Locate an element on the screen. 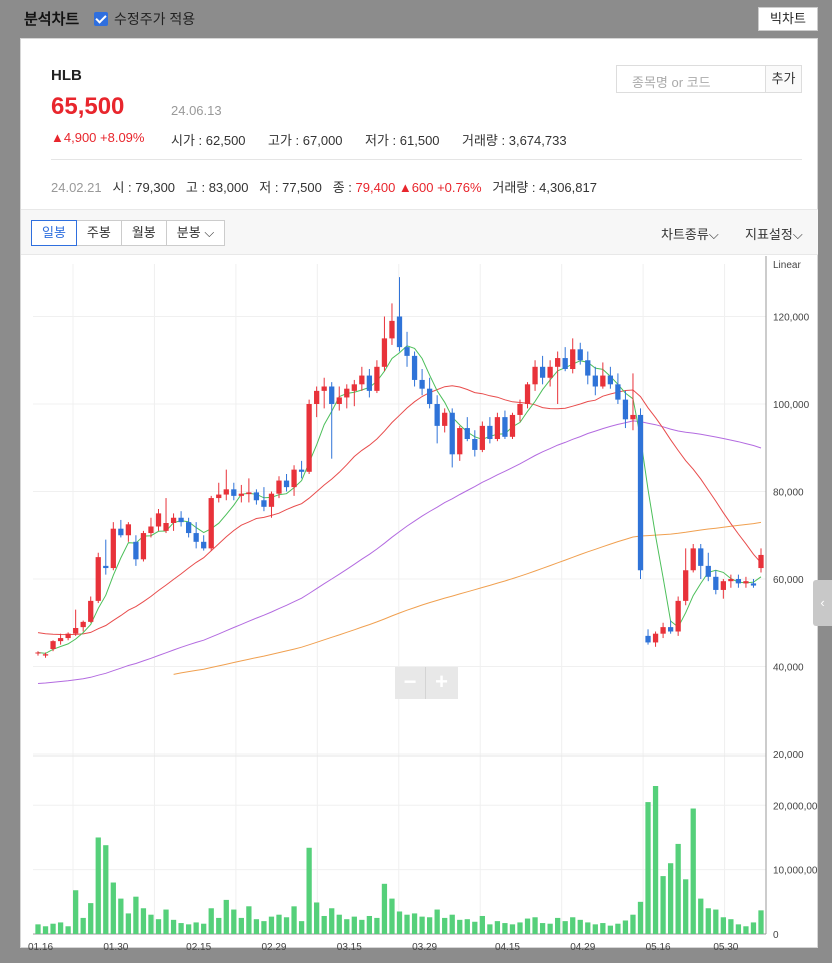 Image resolution: width=832 pixels, height=963 pixels. checkbox-checked-icon is located at coordinates (101, 19).